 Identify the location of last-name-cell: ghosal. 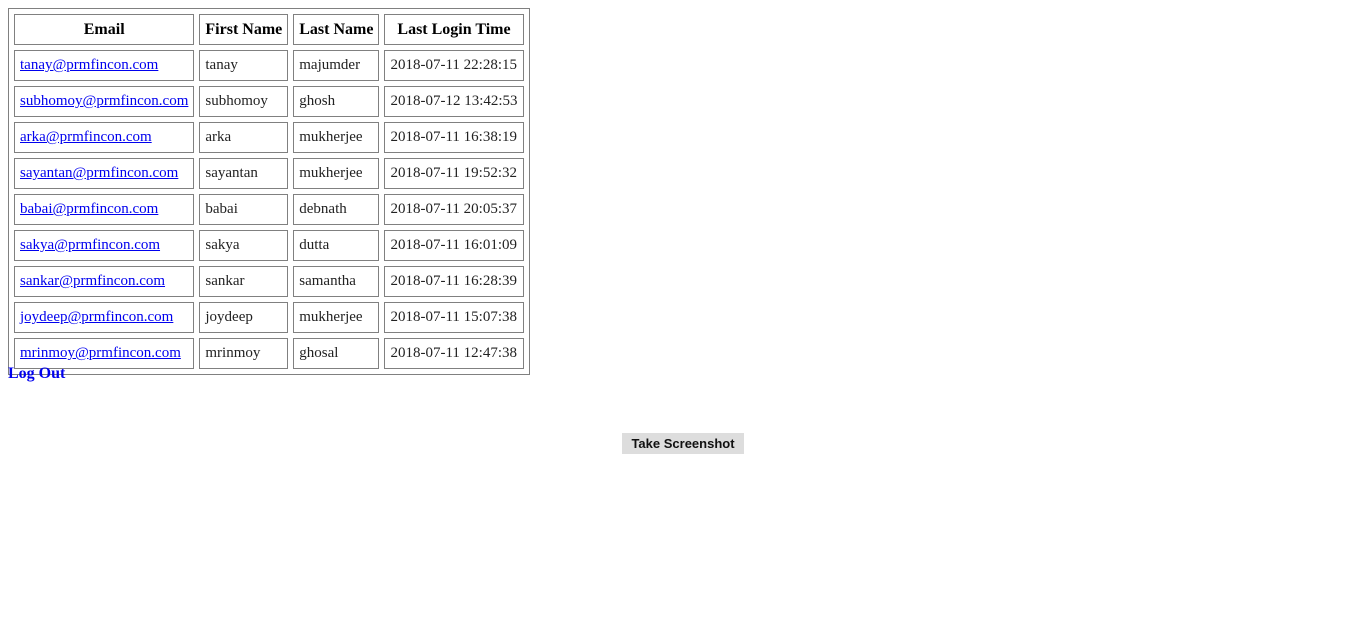
(336, 353).